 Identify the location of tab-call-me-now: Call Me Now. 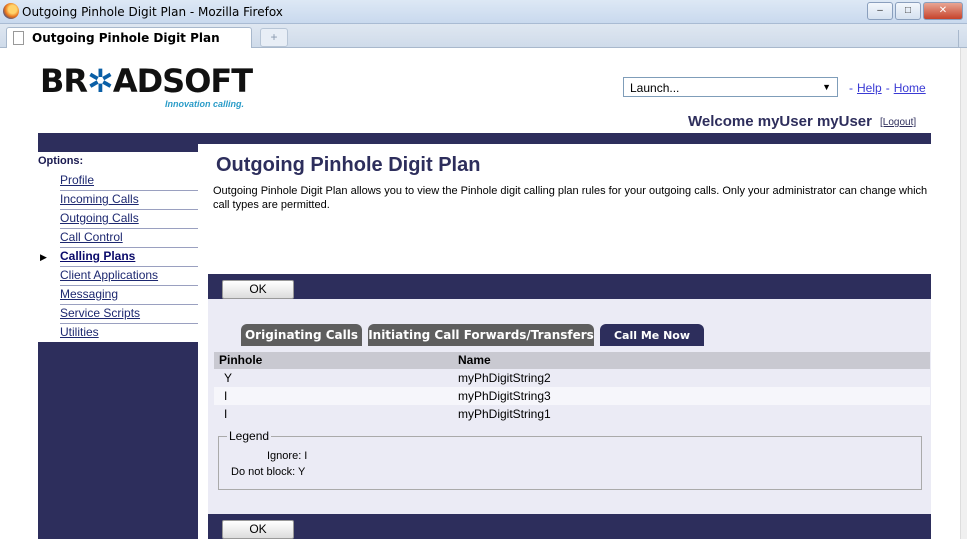
(652, 335).